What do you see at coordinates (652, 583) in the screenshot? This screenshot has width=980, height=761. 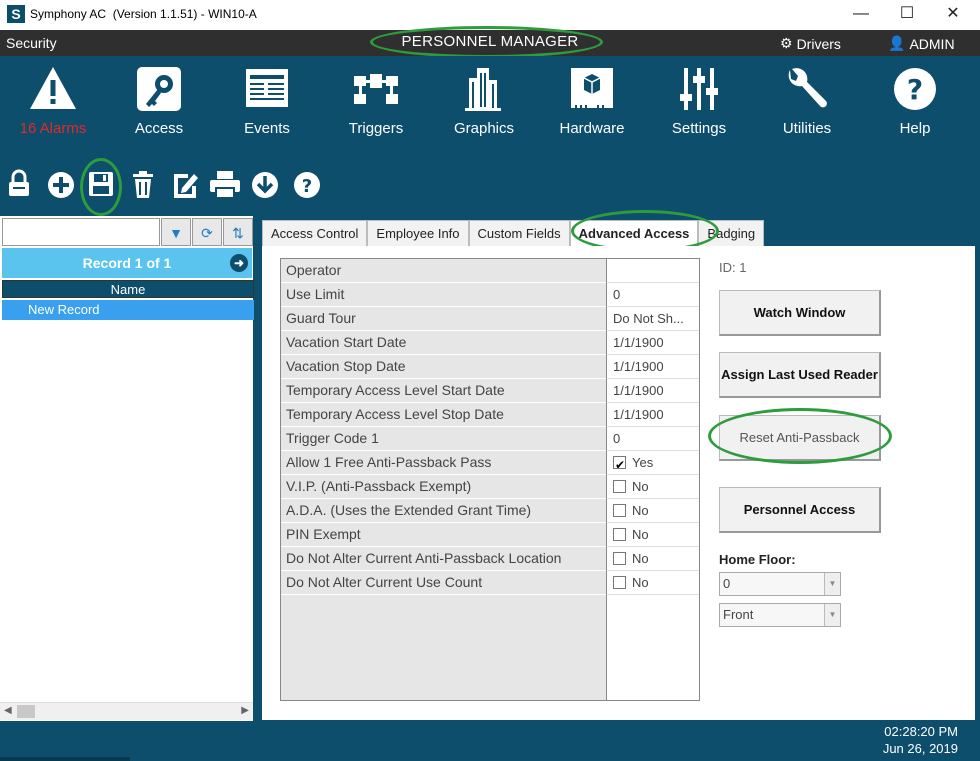 I see `no-alter-use-count-checkbox: No` at bounding box center [652, 583].